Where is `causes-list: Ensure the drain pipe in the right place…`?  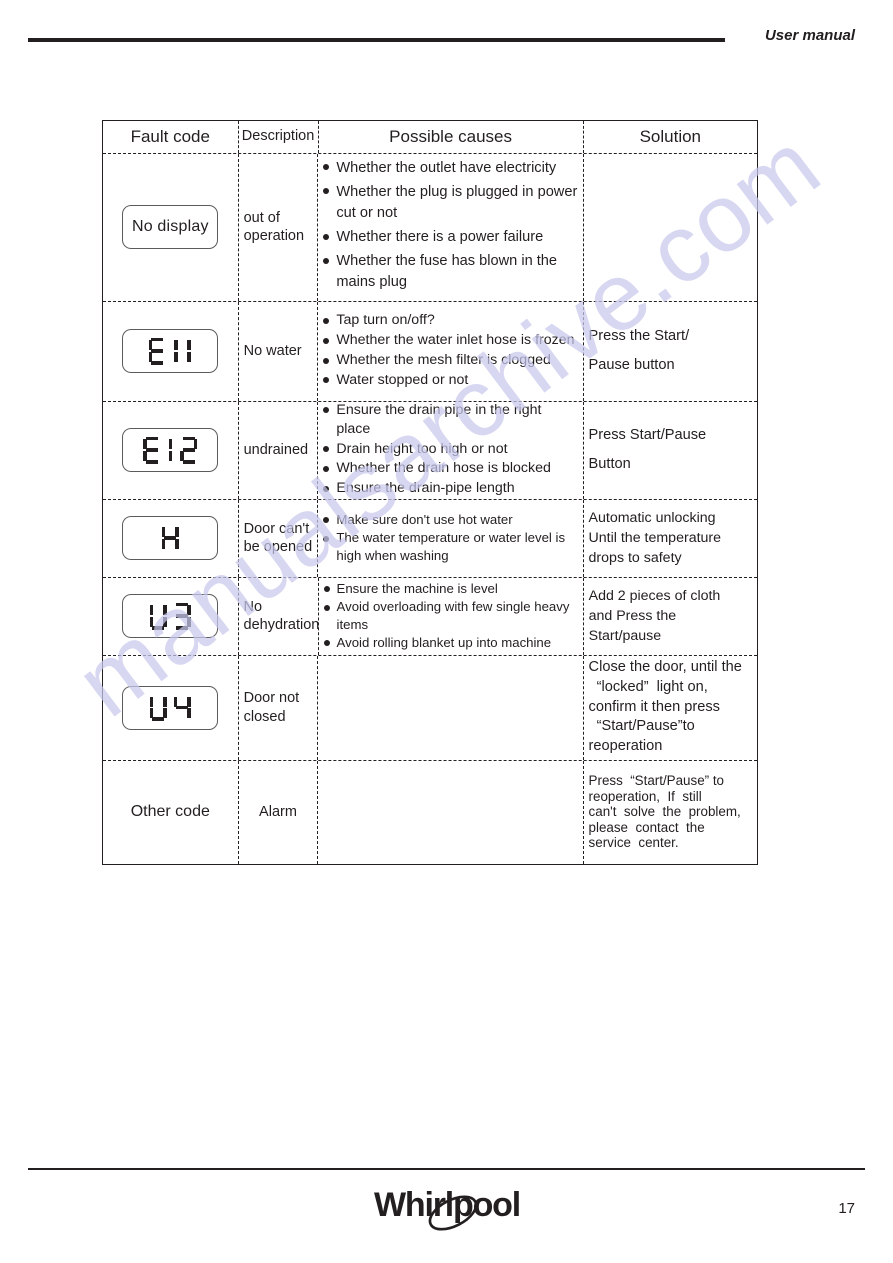
causes-list: Ensure the drain pipe in the right place… is located at coordinates (450, 450).